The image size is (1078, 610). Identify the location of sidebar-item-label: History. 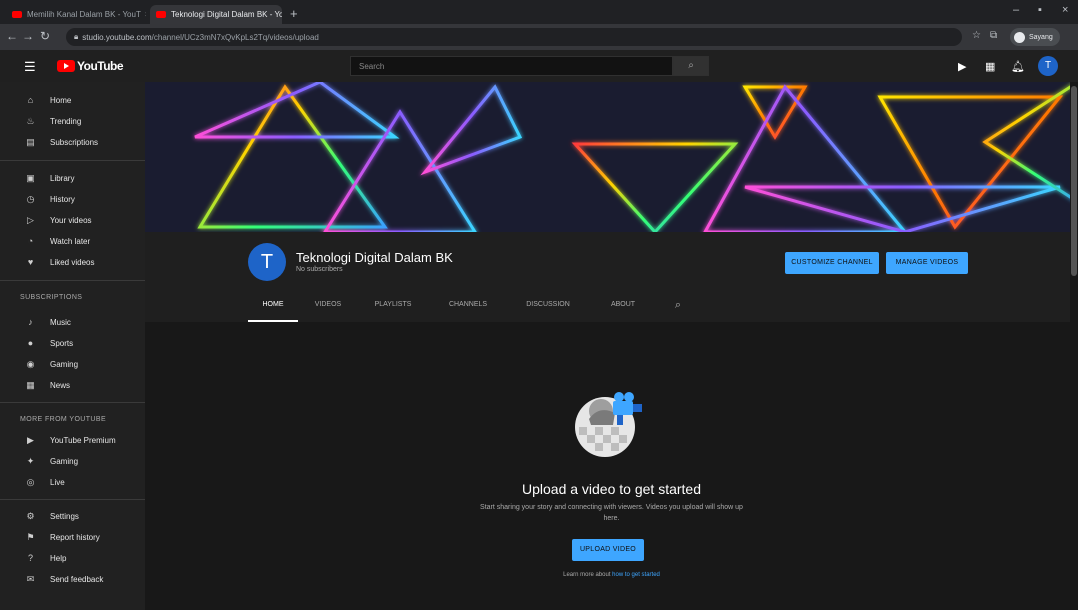
(62, 199).